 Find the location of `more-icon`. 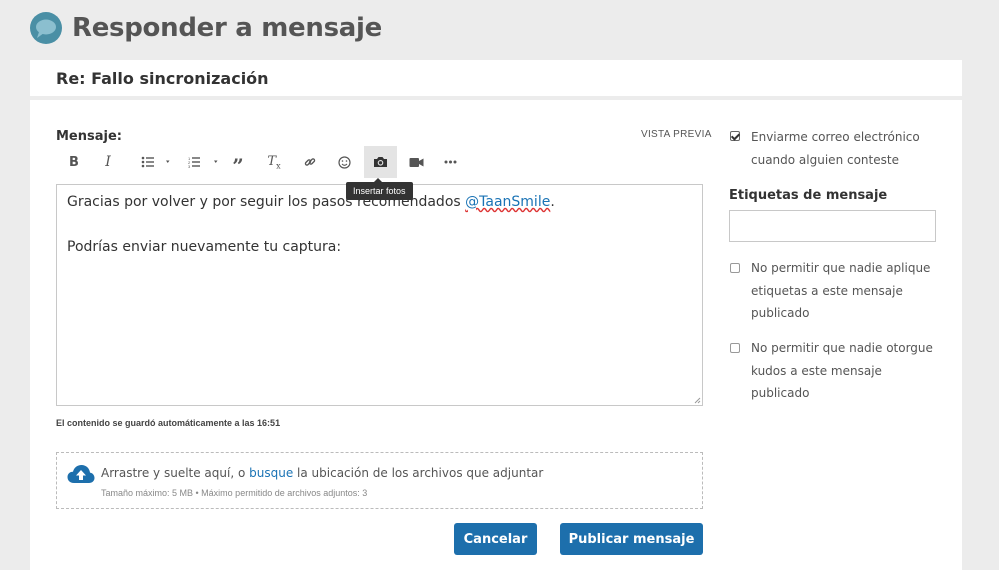

more-icon is located at coordinates (450, 162).